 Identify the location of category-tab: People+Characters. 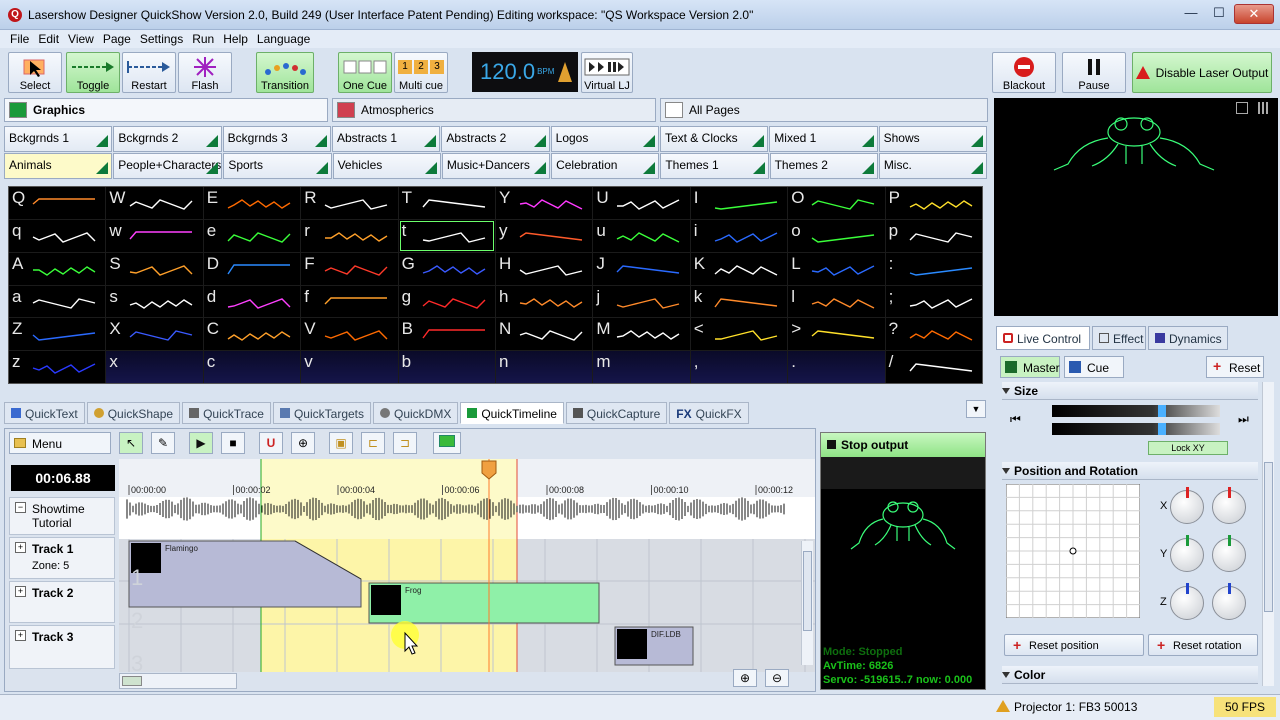
(168, 166).